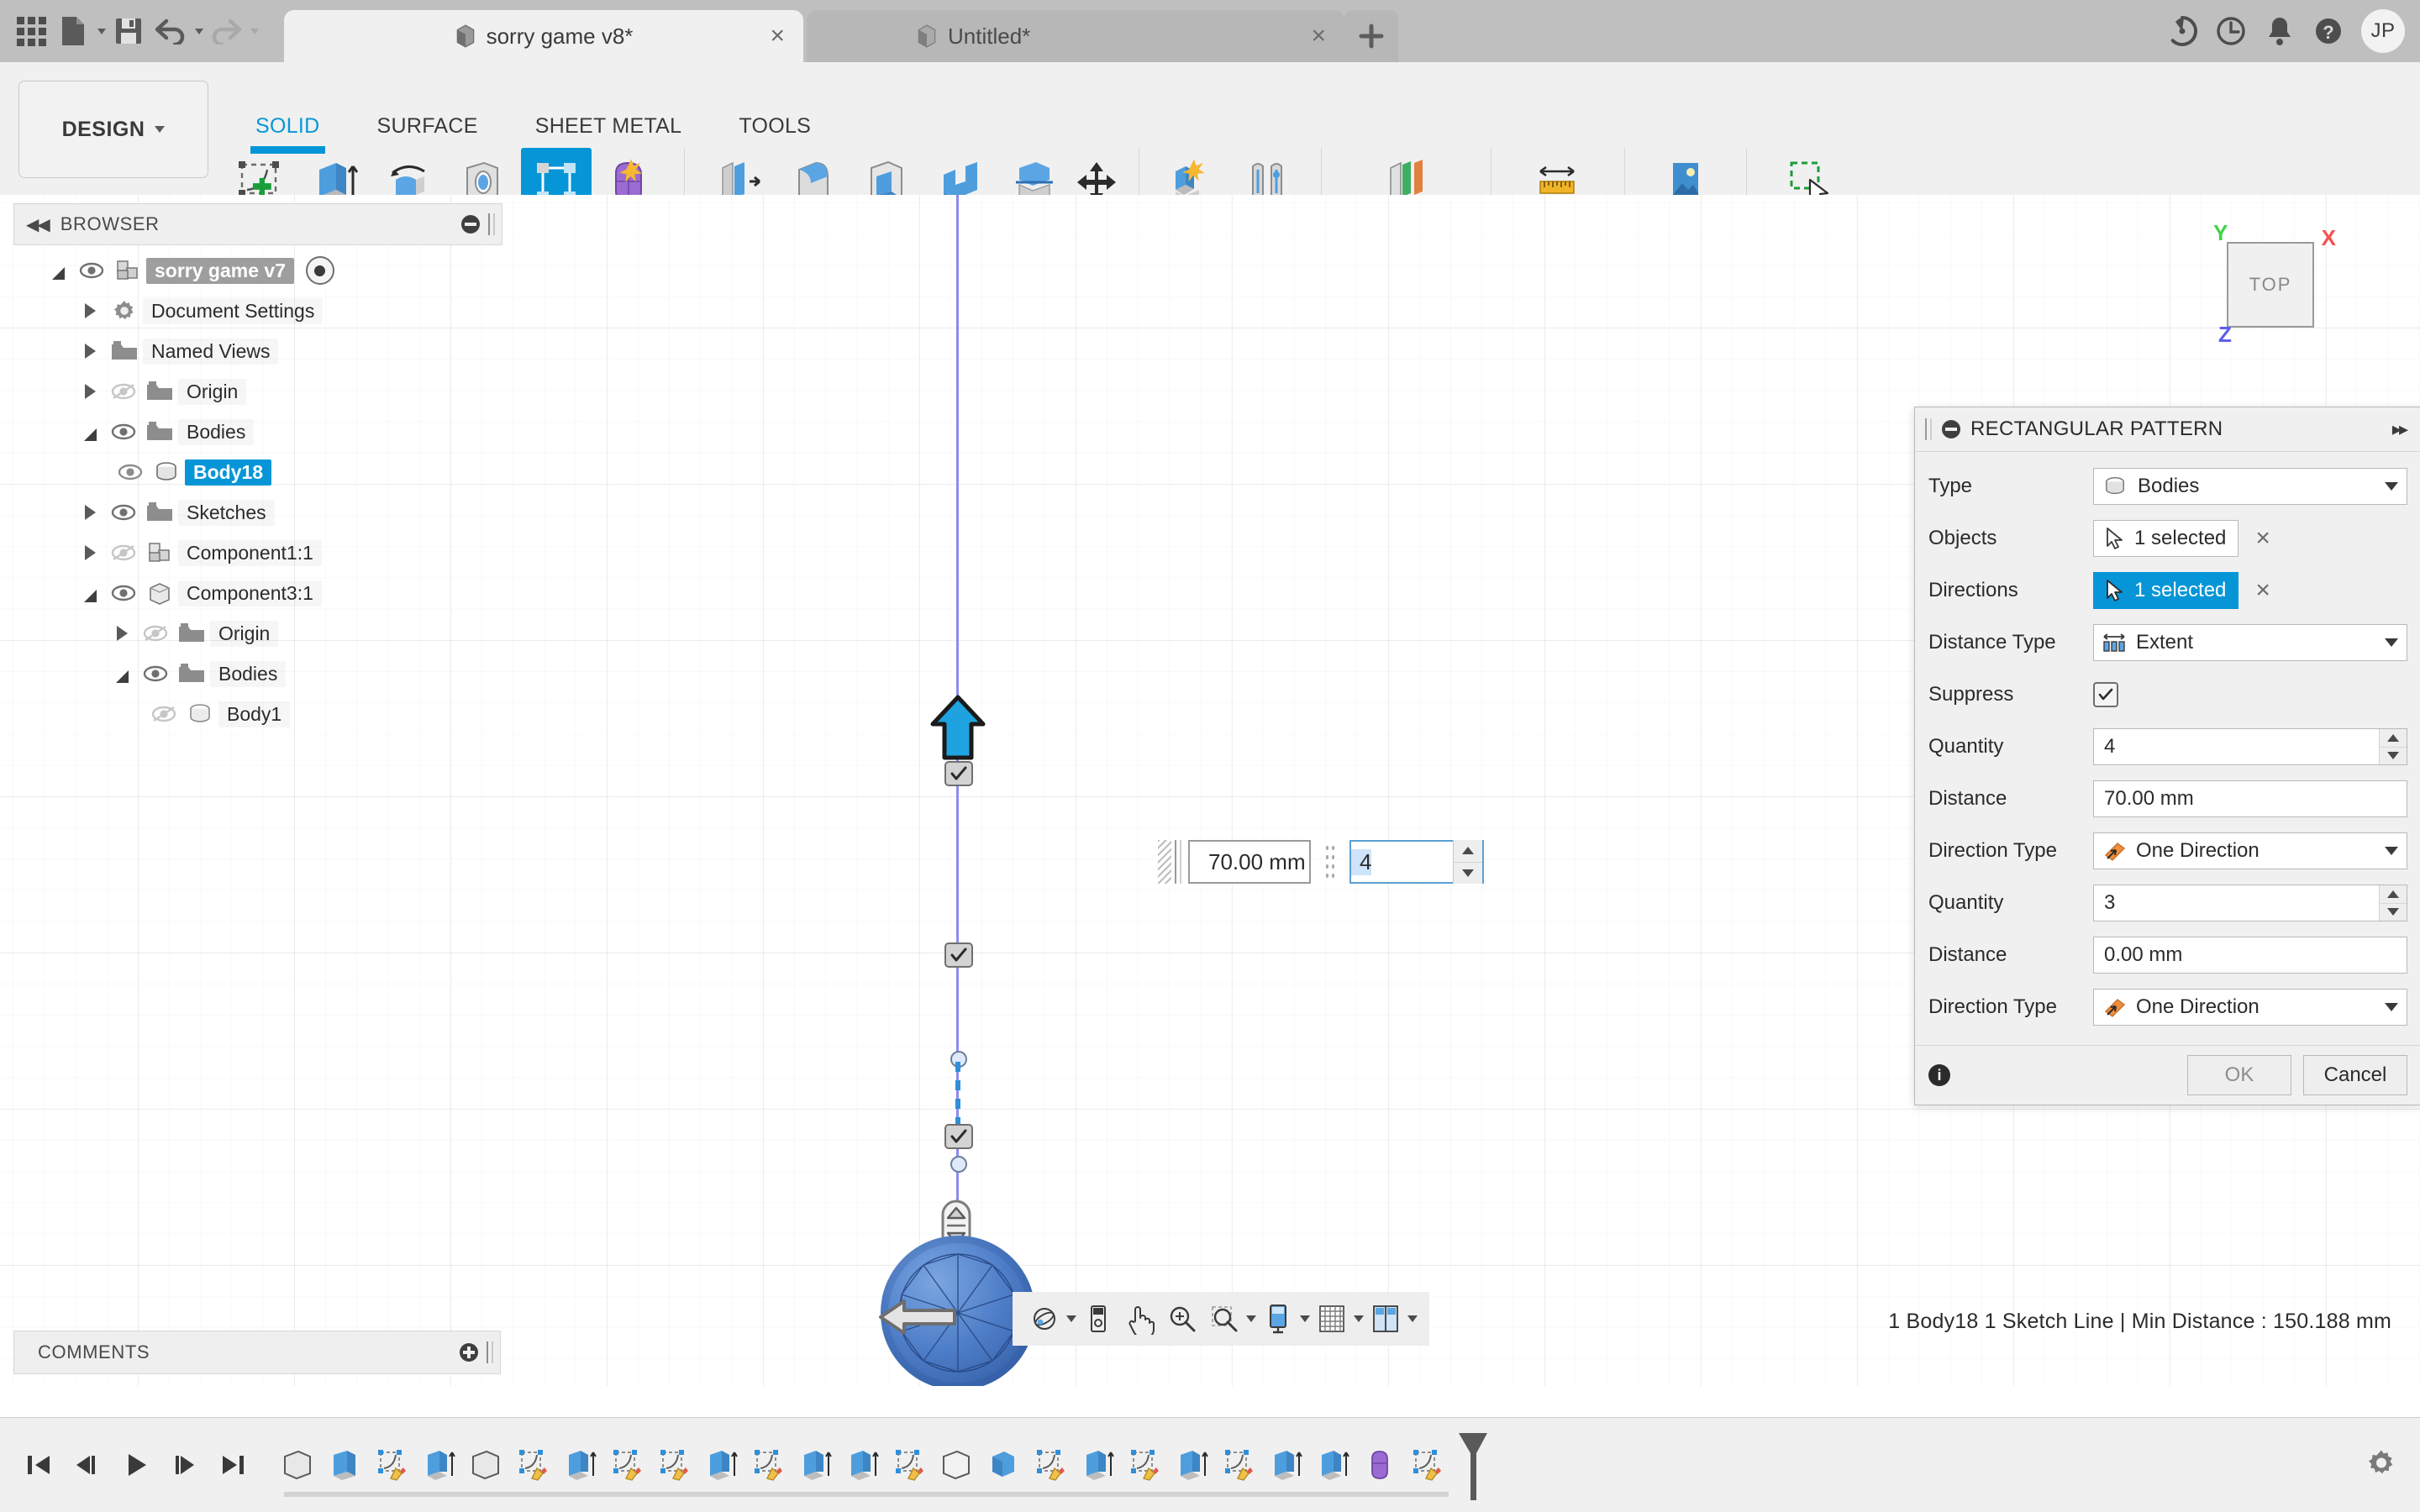  Describe the element at coordinates (257, 674) in the screenshot. I see `tree-item-bodies-nested: Bodies` at that location.